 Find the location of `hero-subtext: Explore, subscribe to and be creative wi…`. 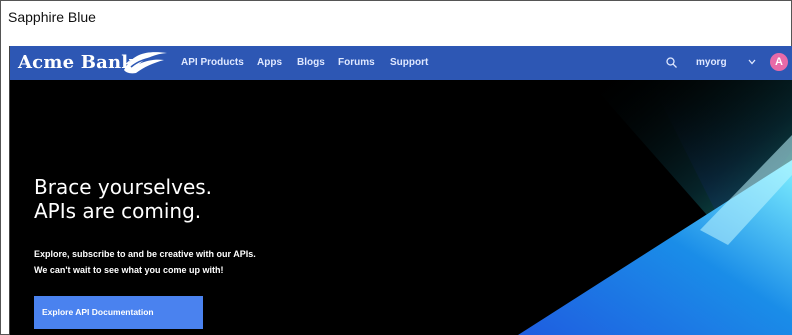

hero-subtext: Explore, subscribe to and be creative wi… is located at coordinates (145, 262).